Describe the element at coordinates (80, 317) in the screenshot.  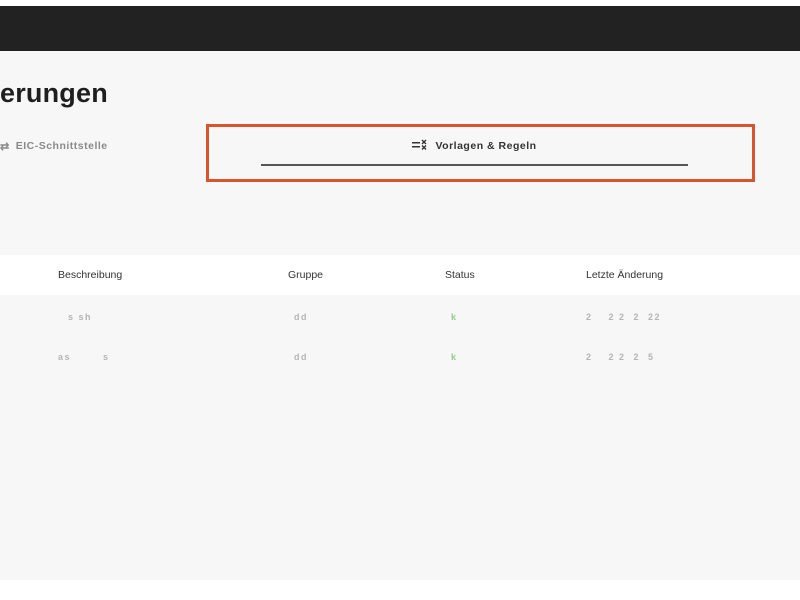
I see `cell-beschreibung: s sh` at that location.